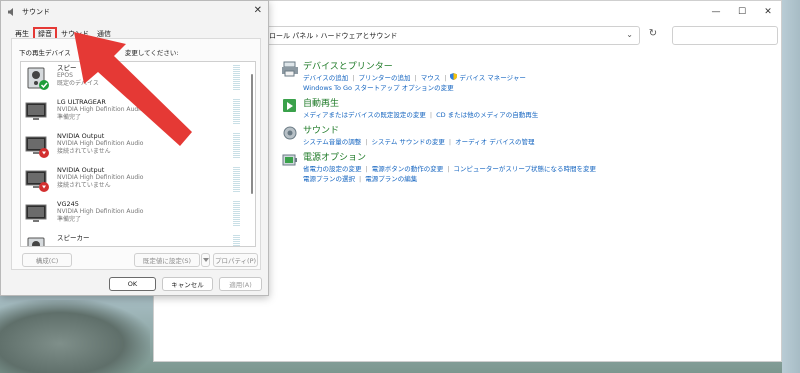 The height and width of the screenshot is (373, 800). I want to click on dialog-footer: OK キャンセル 適用(A), so click(135, 285).